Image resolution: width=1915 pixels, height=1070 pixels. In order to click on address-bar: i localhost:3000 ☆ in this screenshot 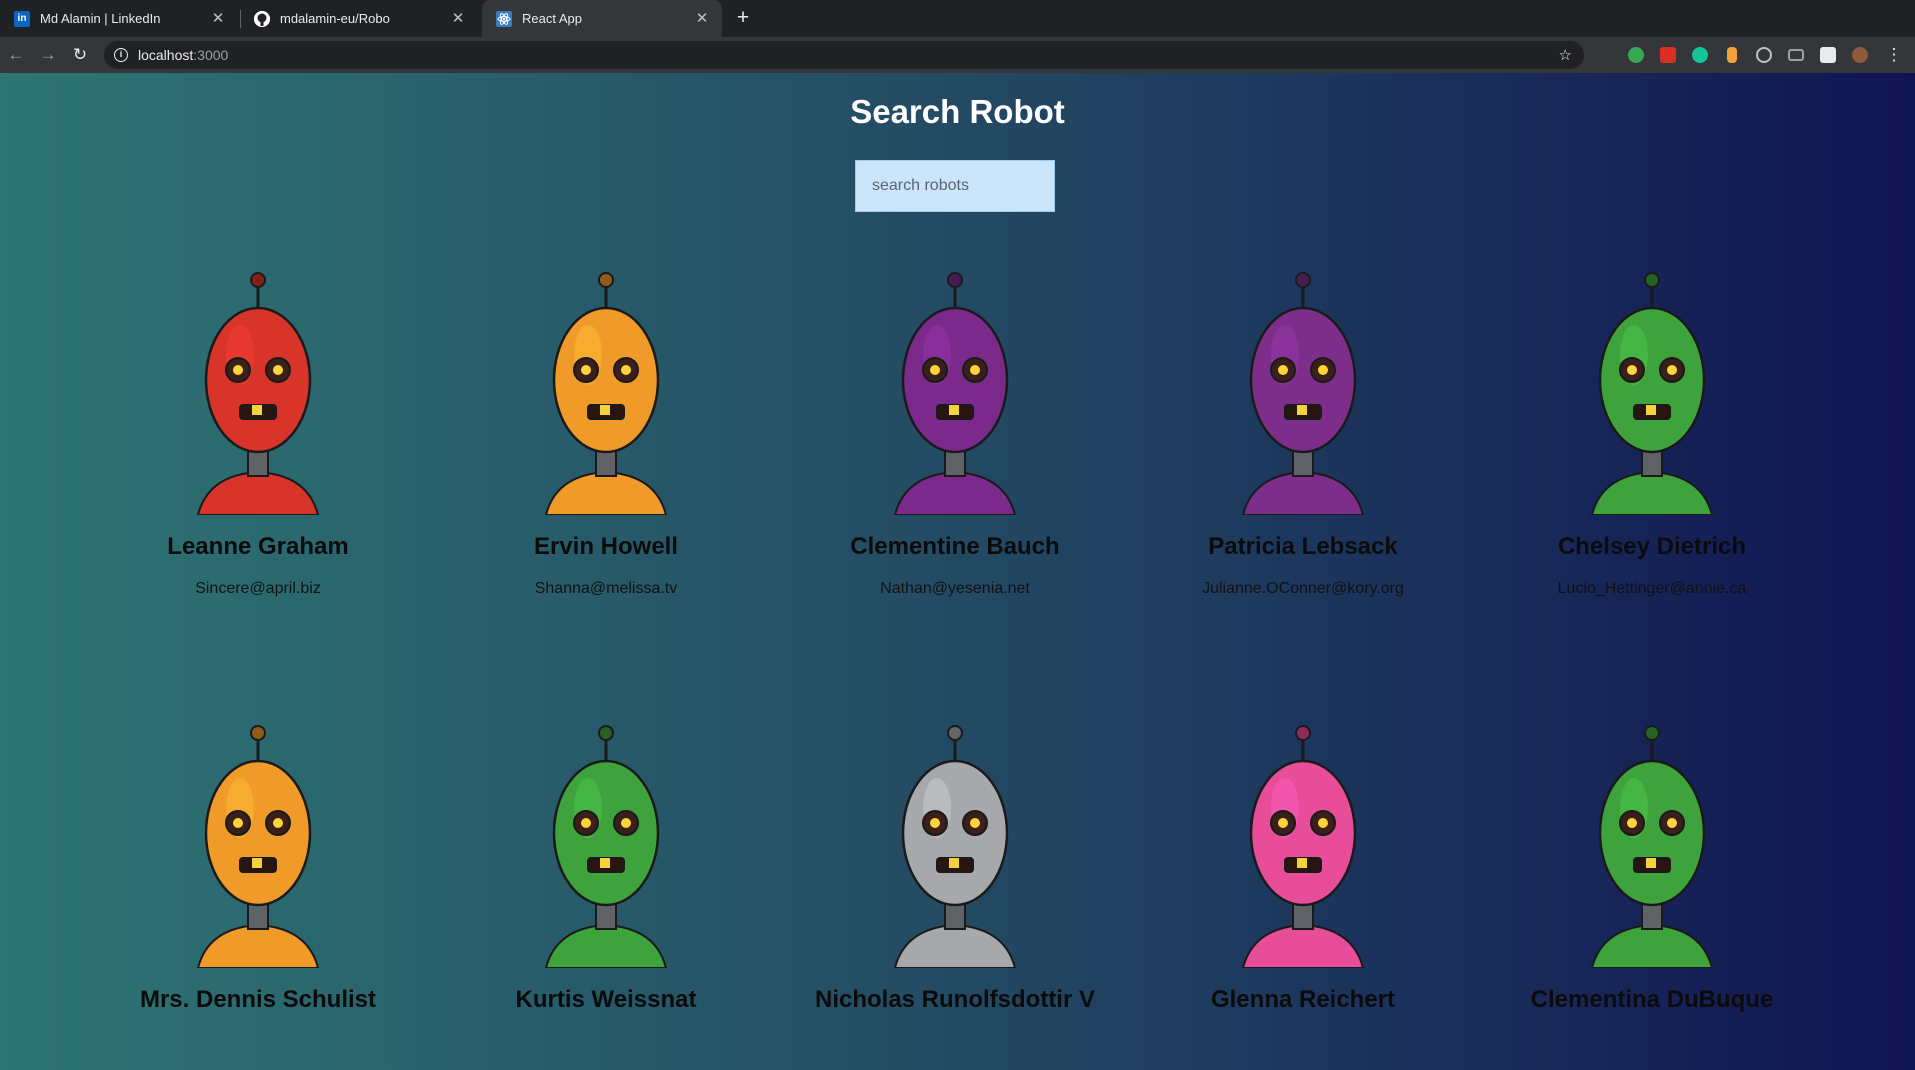, I will do `click(844, 55)`.